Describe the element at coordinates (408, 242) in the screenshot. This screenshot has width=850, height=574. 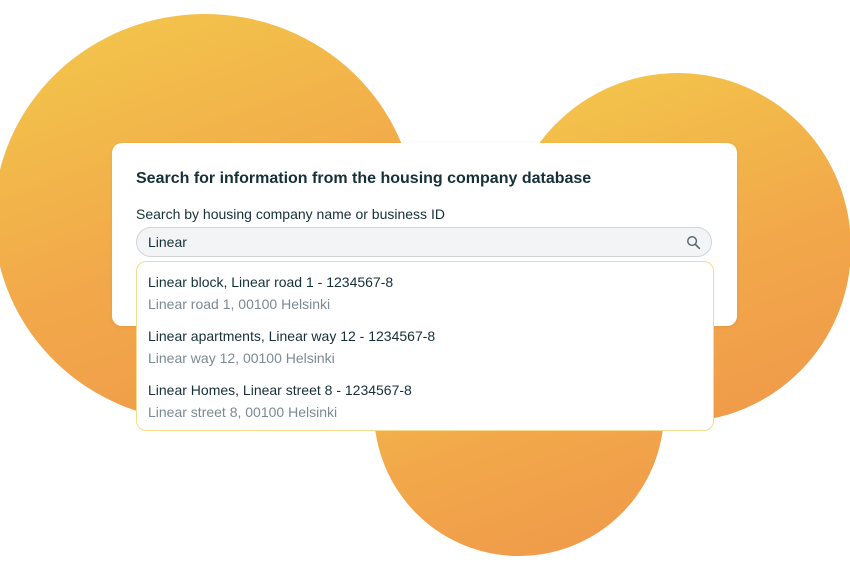
I see `search-input` at that location.